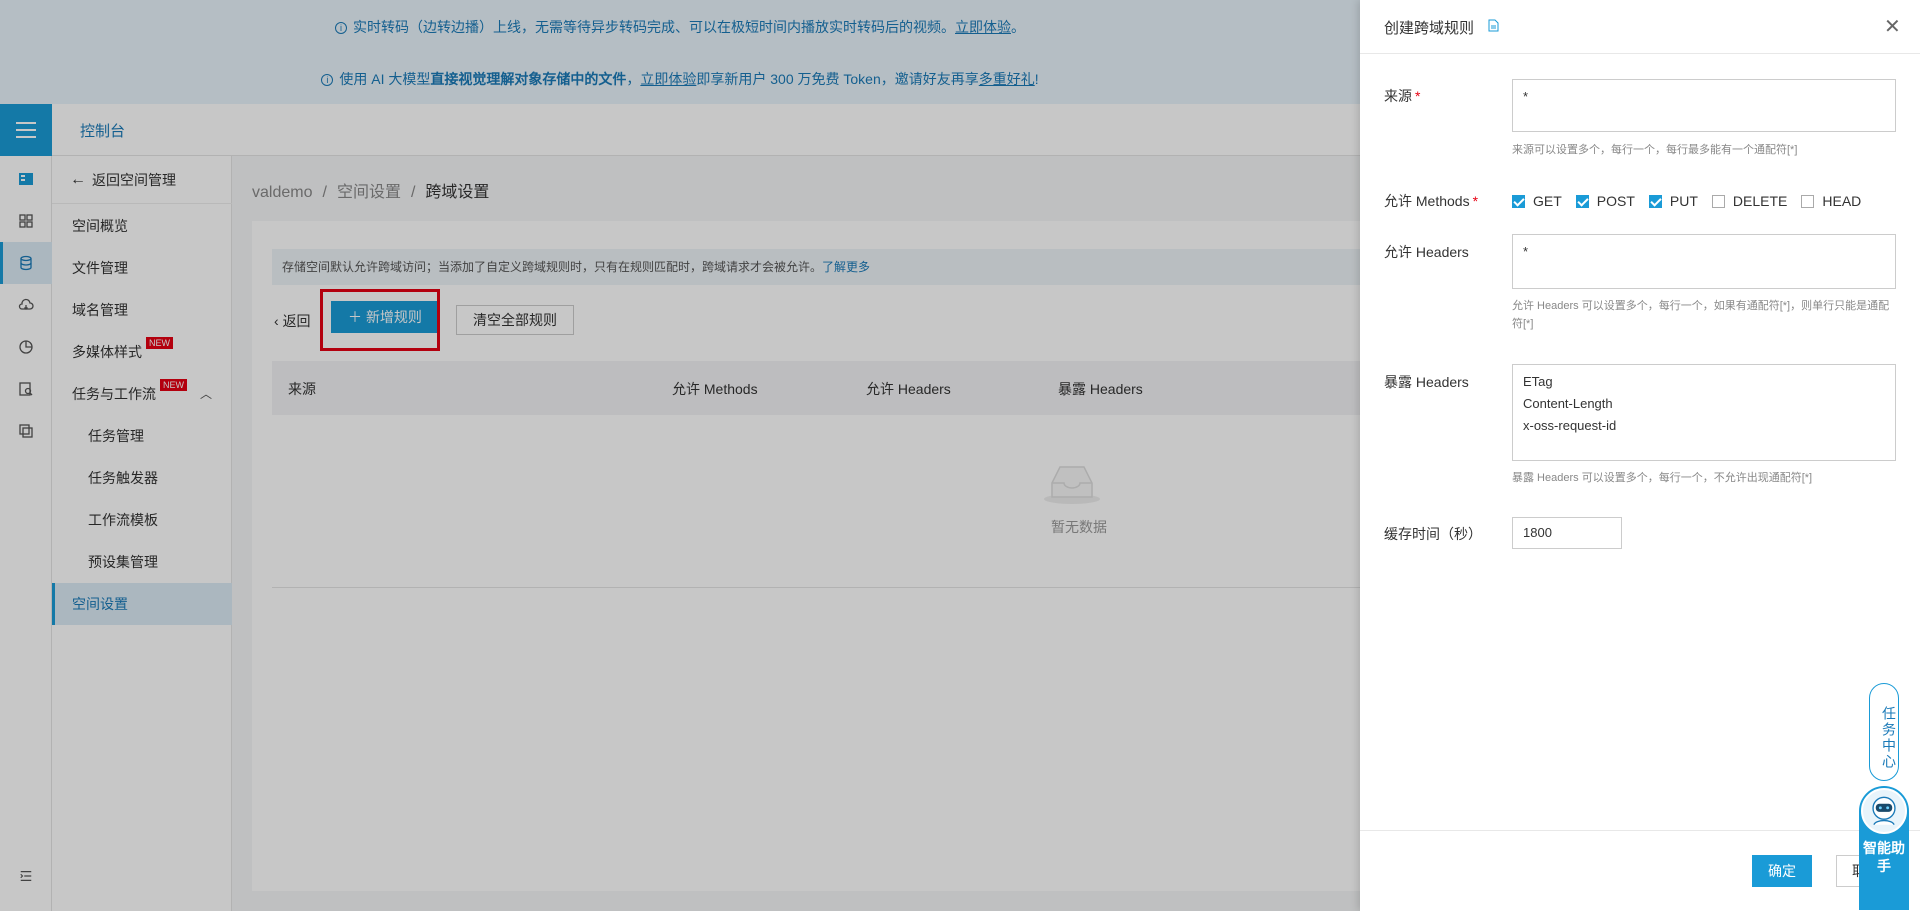 Image resolution: width=1920 pixels, height=911 pixels. I want to click on expose-headers-help-text: 暴露 Headers 可以设置多个，每行一个，不允许出现通配符[*], so click(1662, 478).